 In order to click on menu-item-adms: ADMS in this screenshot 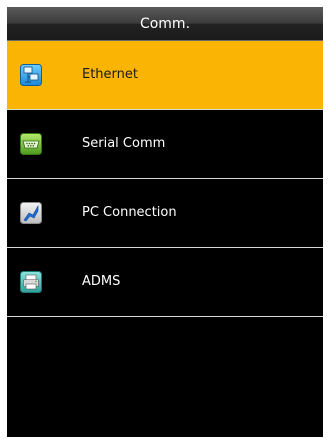, I will do `click(165, 282)`.